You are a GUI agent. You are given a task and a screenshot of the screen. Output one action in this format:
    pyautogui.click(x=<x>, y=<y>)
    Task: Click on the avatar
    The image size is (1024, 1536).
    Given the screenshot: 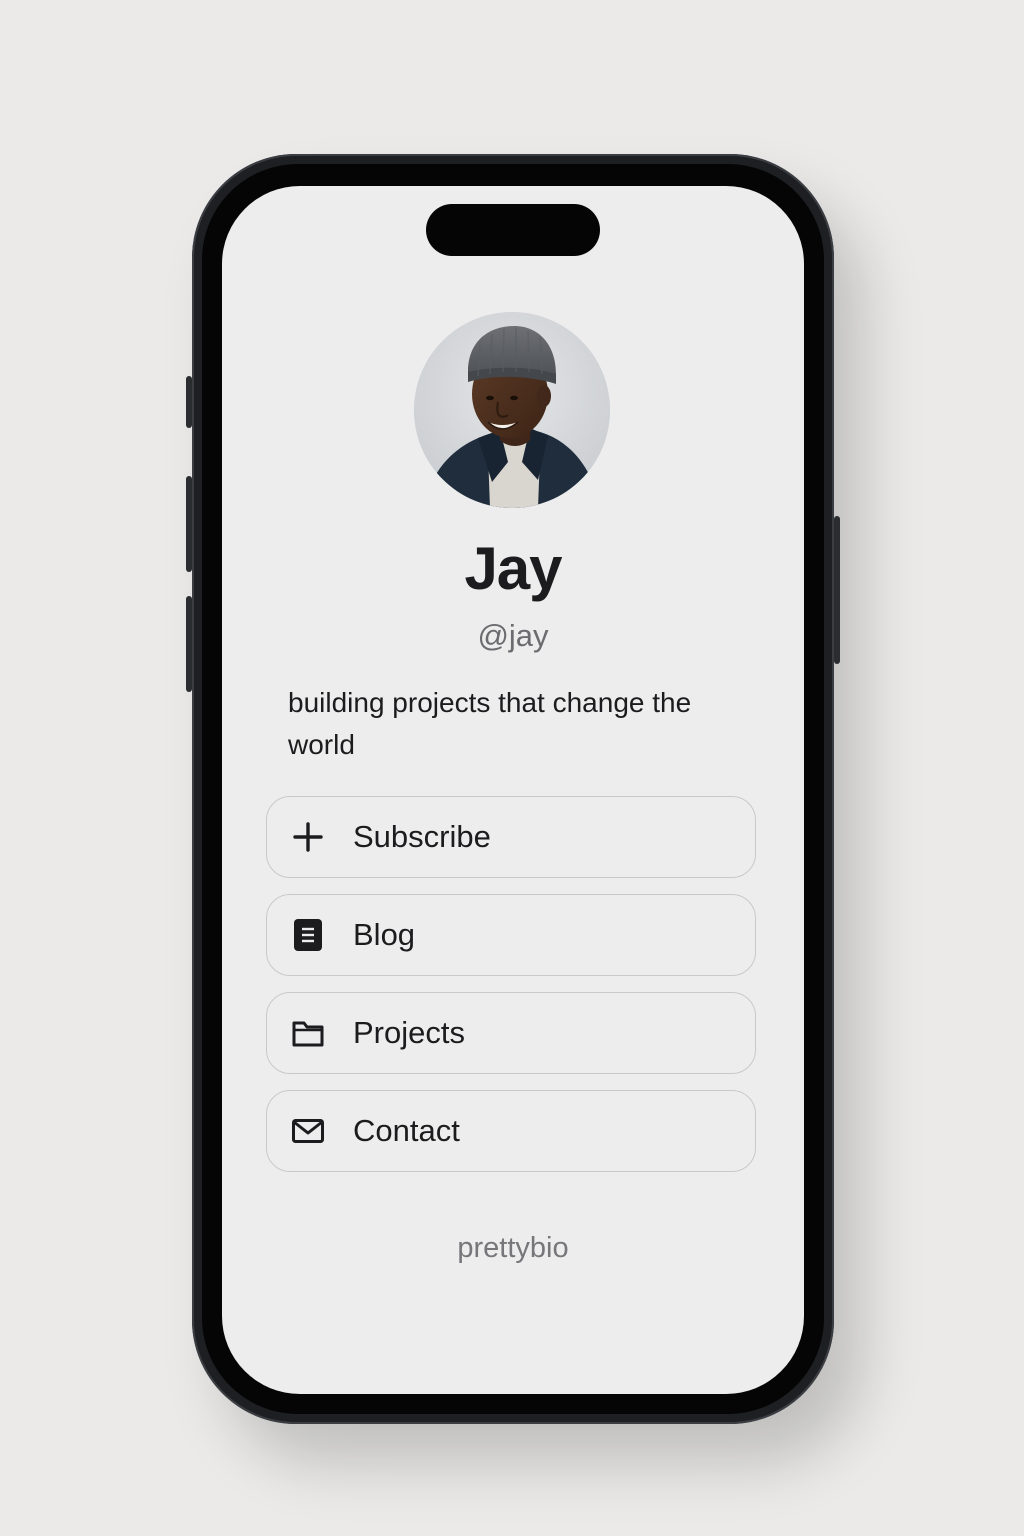 What is the action you would take?
    pyautogui.click(x=512, y=410)
    